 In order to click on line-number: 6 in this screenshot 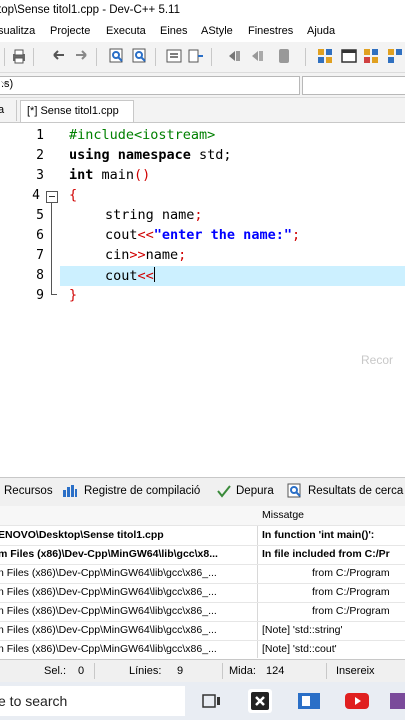, I will do `click(40, 235)`.